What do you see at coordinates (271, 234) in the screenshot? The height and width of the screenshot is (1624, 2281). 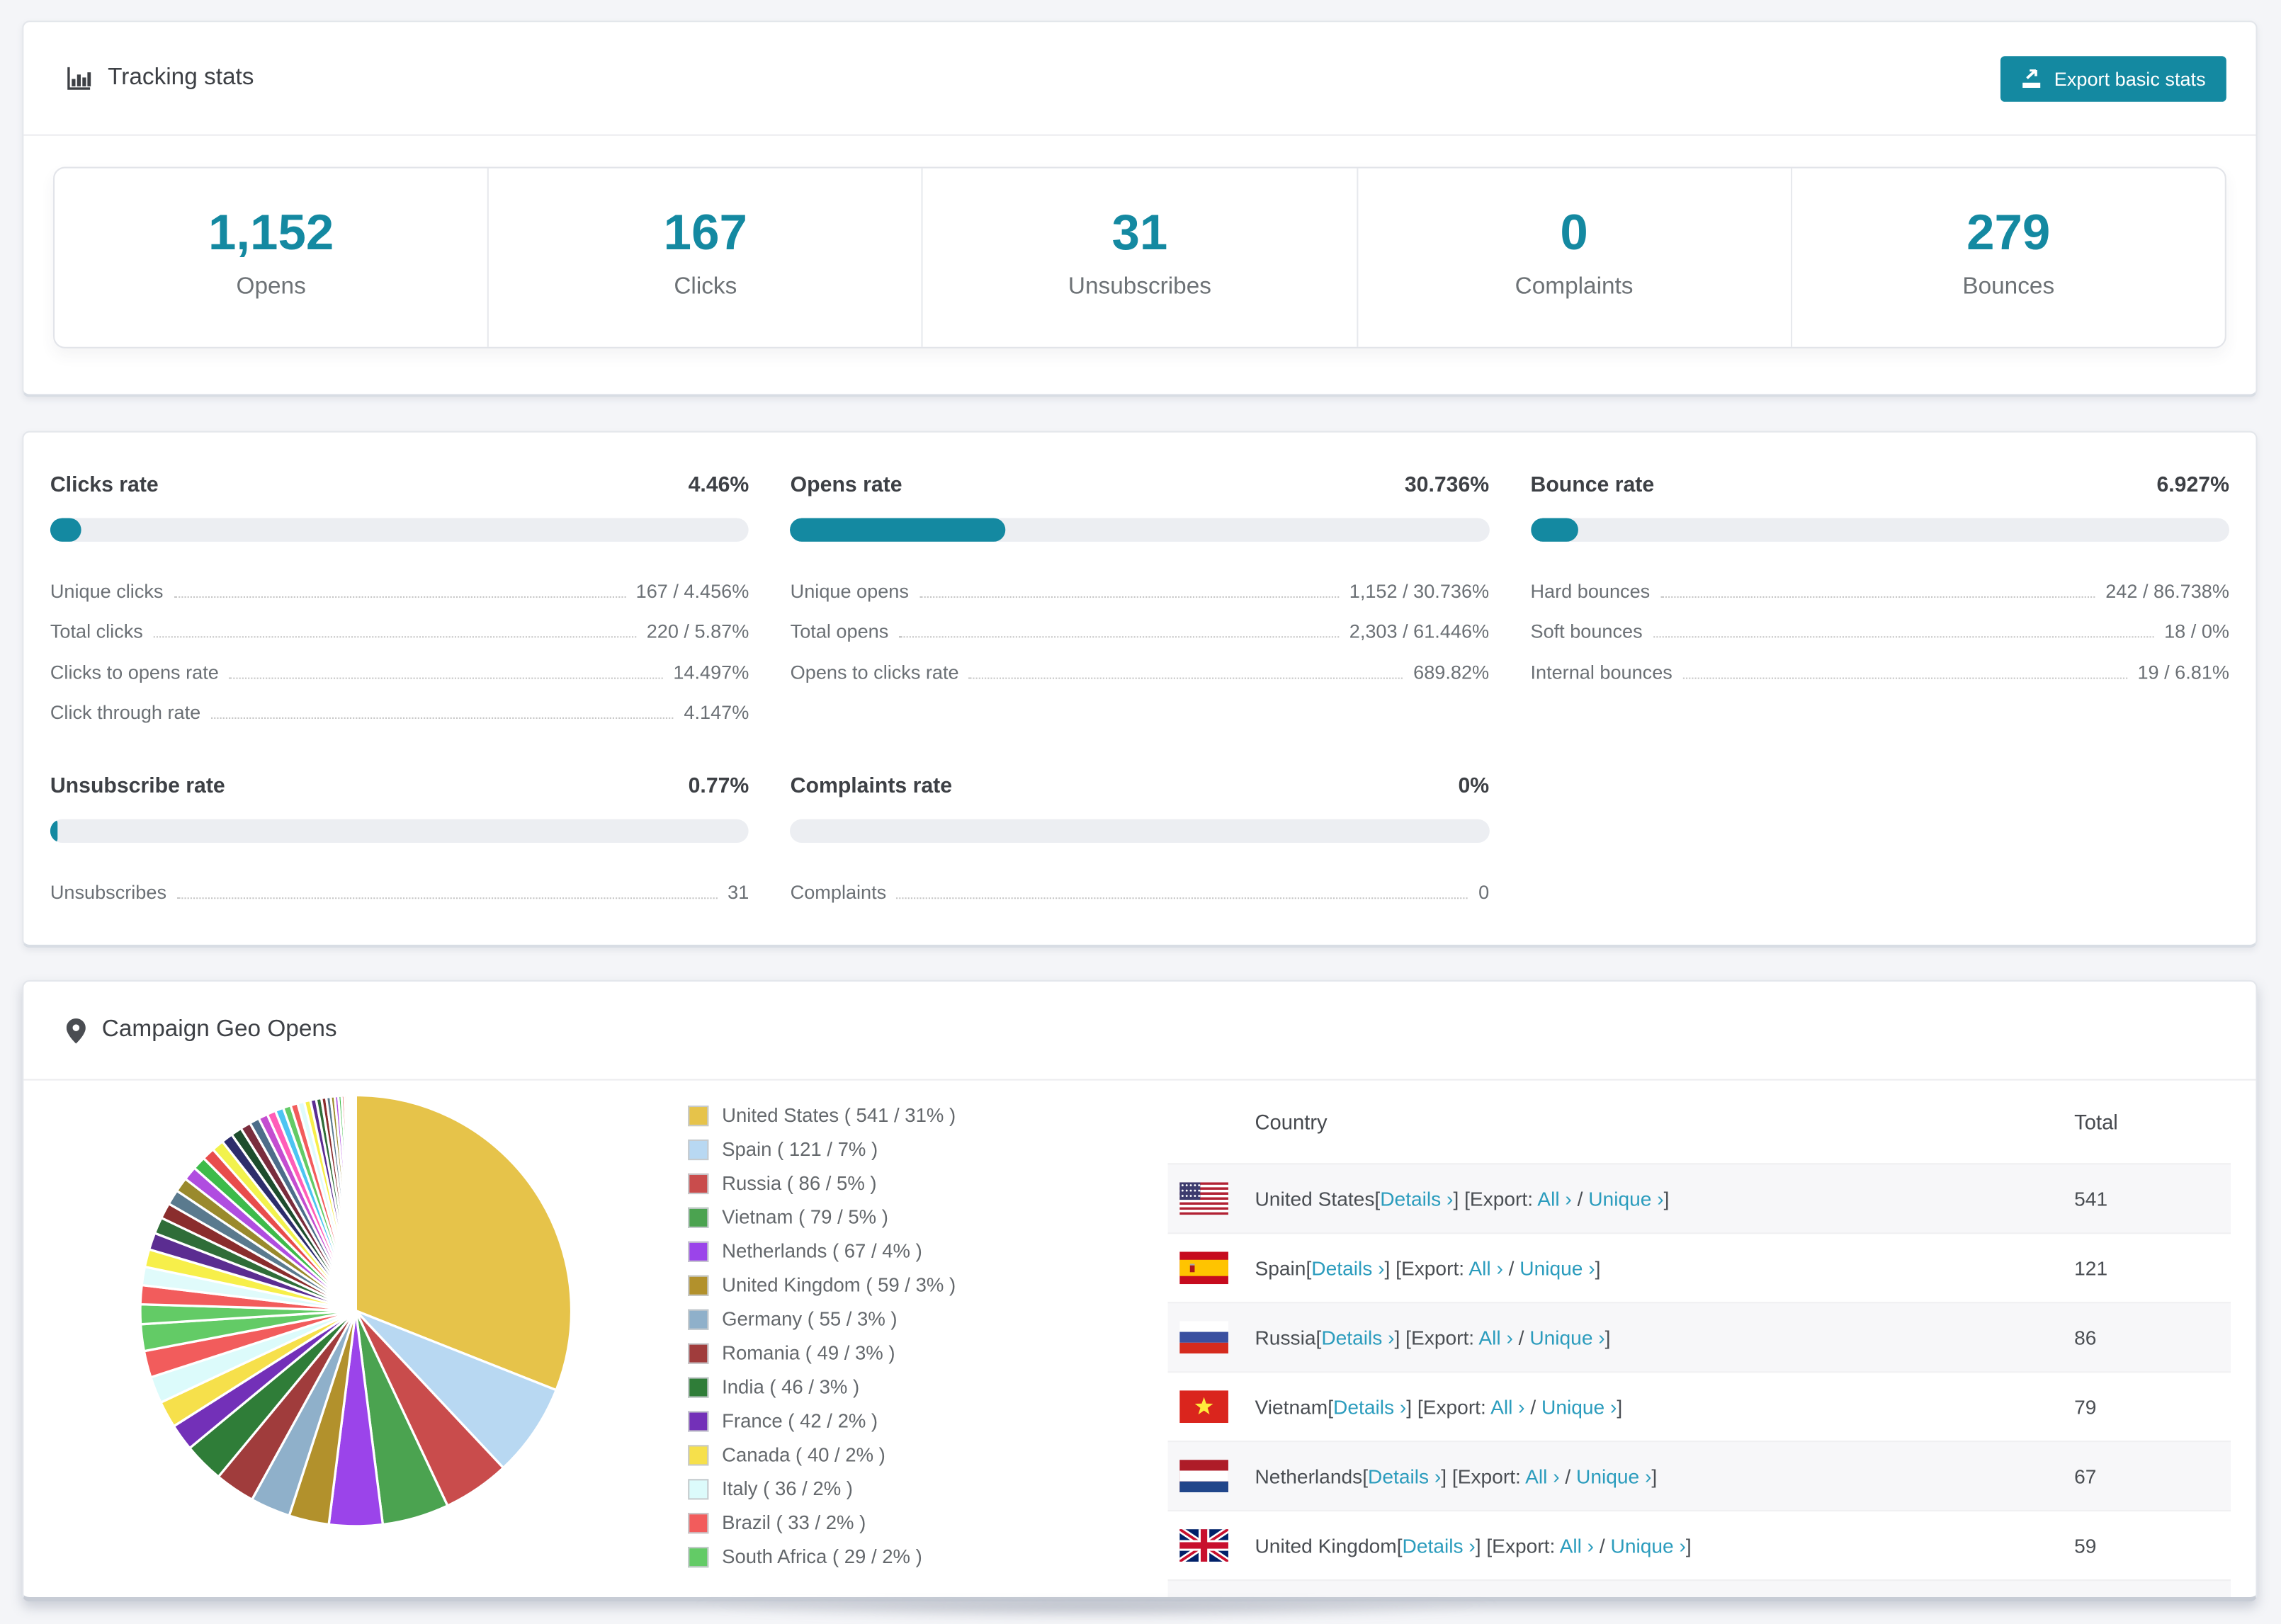 I see `stat-value: 1,152` at bounding box center [271, 234].